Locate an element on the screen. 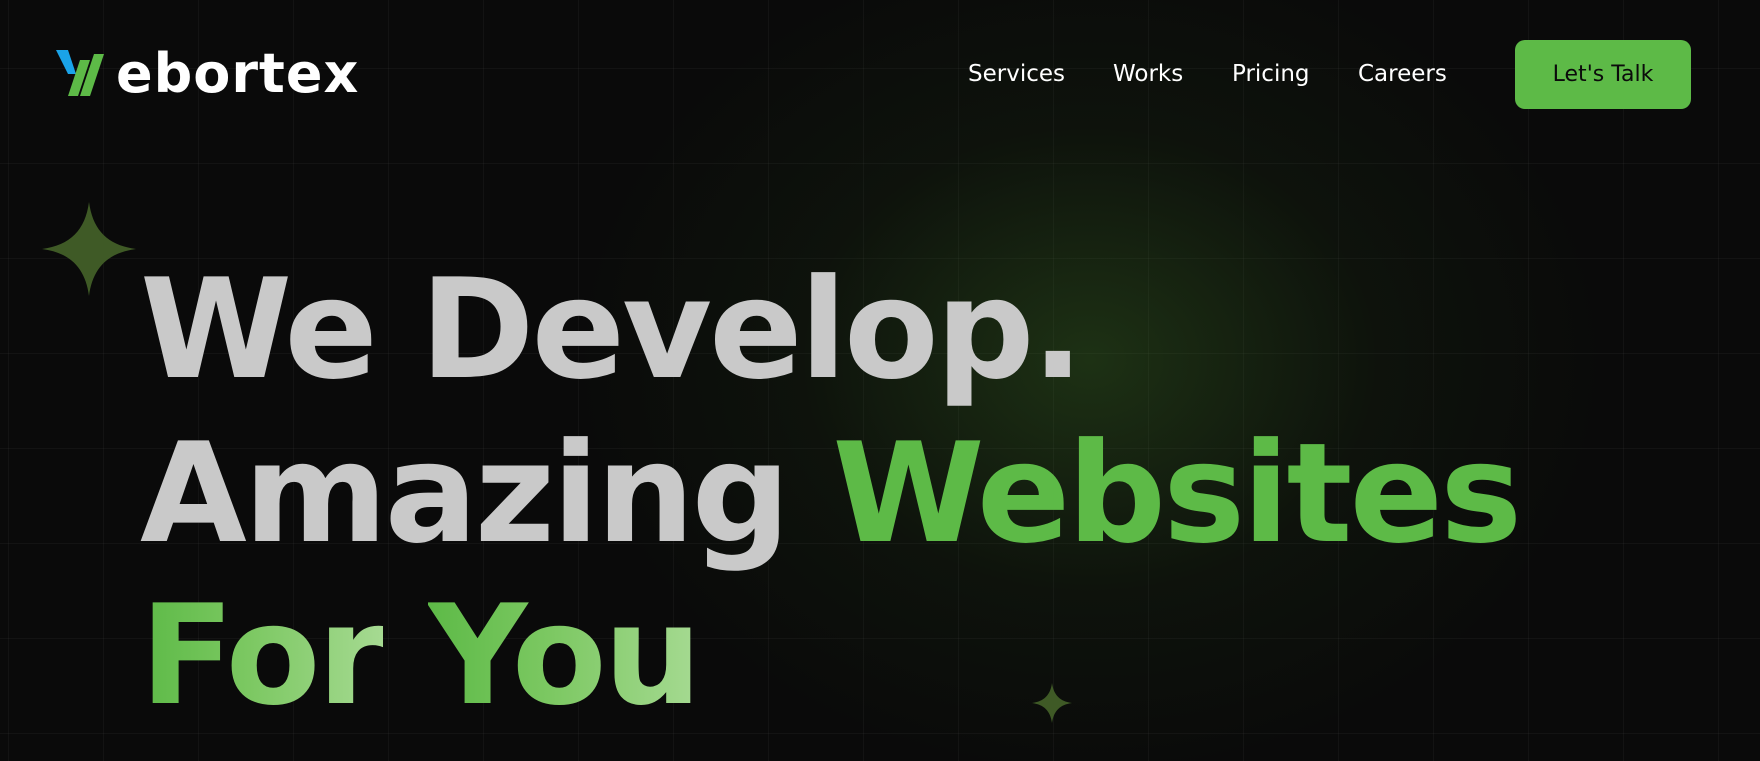 Image resolution: width=1760 pixels, height=761 pixels. hero-word-for: For is located at coordinates (263, 655).